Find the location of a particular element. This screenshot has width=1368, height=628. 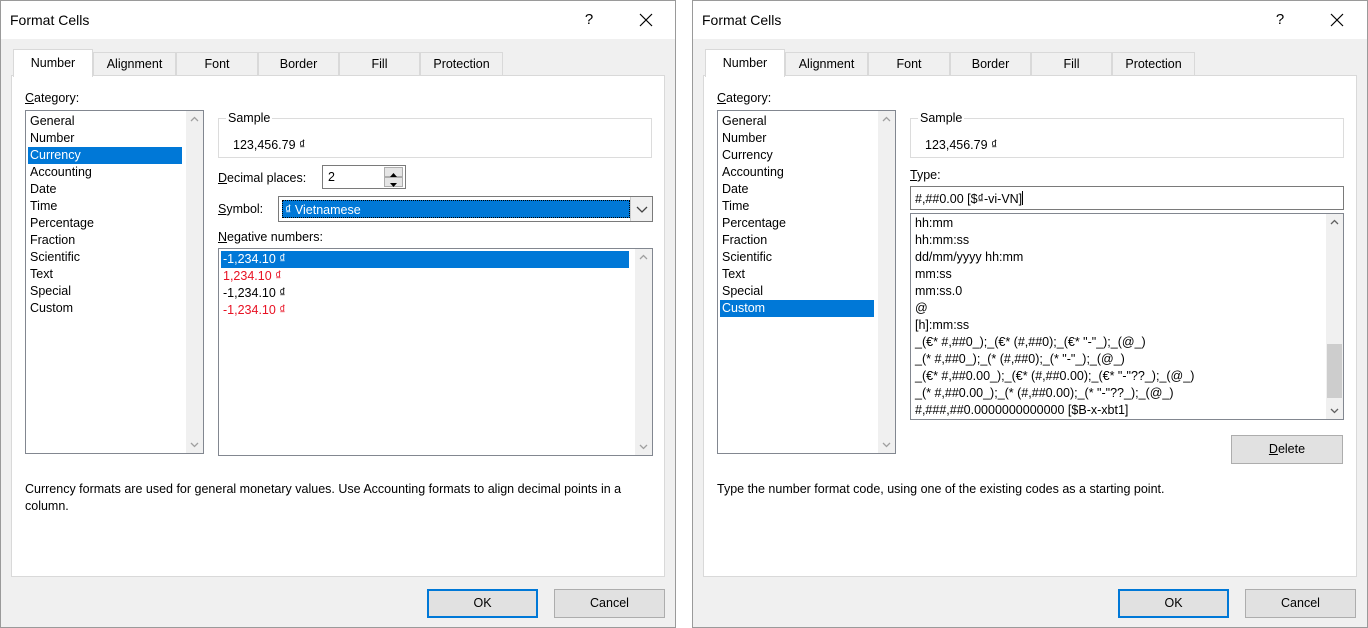

scroll-thumb is located at coordinates (1334, 371).